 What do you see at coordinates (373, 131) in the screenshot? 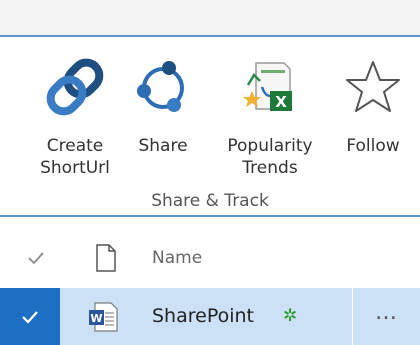
I see `follow-button: Follow` at bounding box center [373, 131].